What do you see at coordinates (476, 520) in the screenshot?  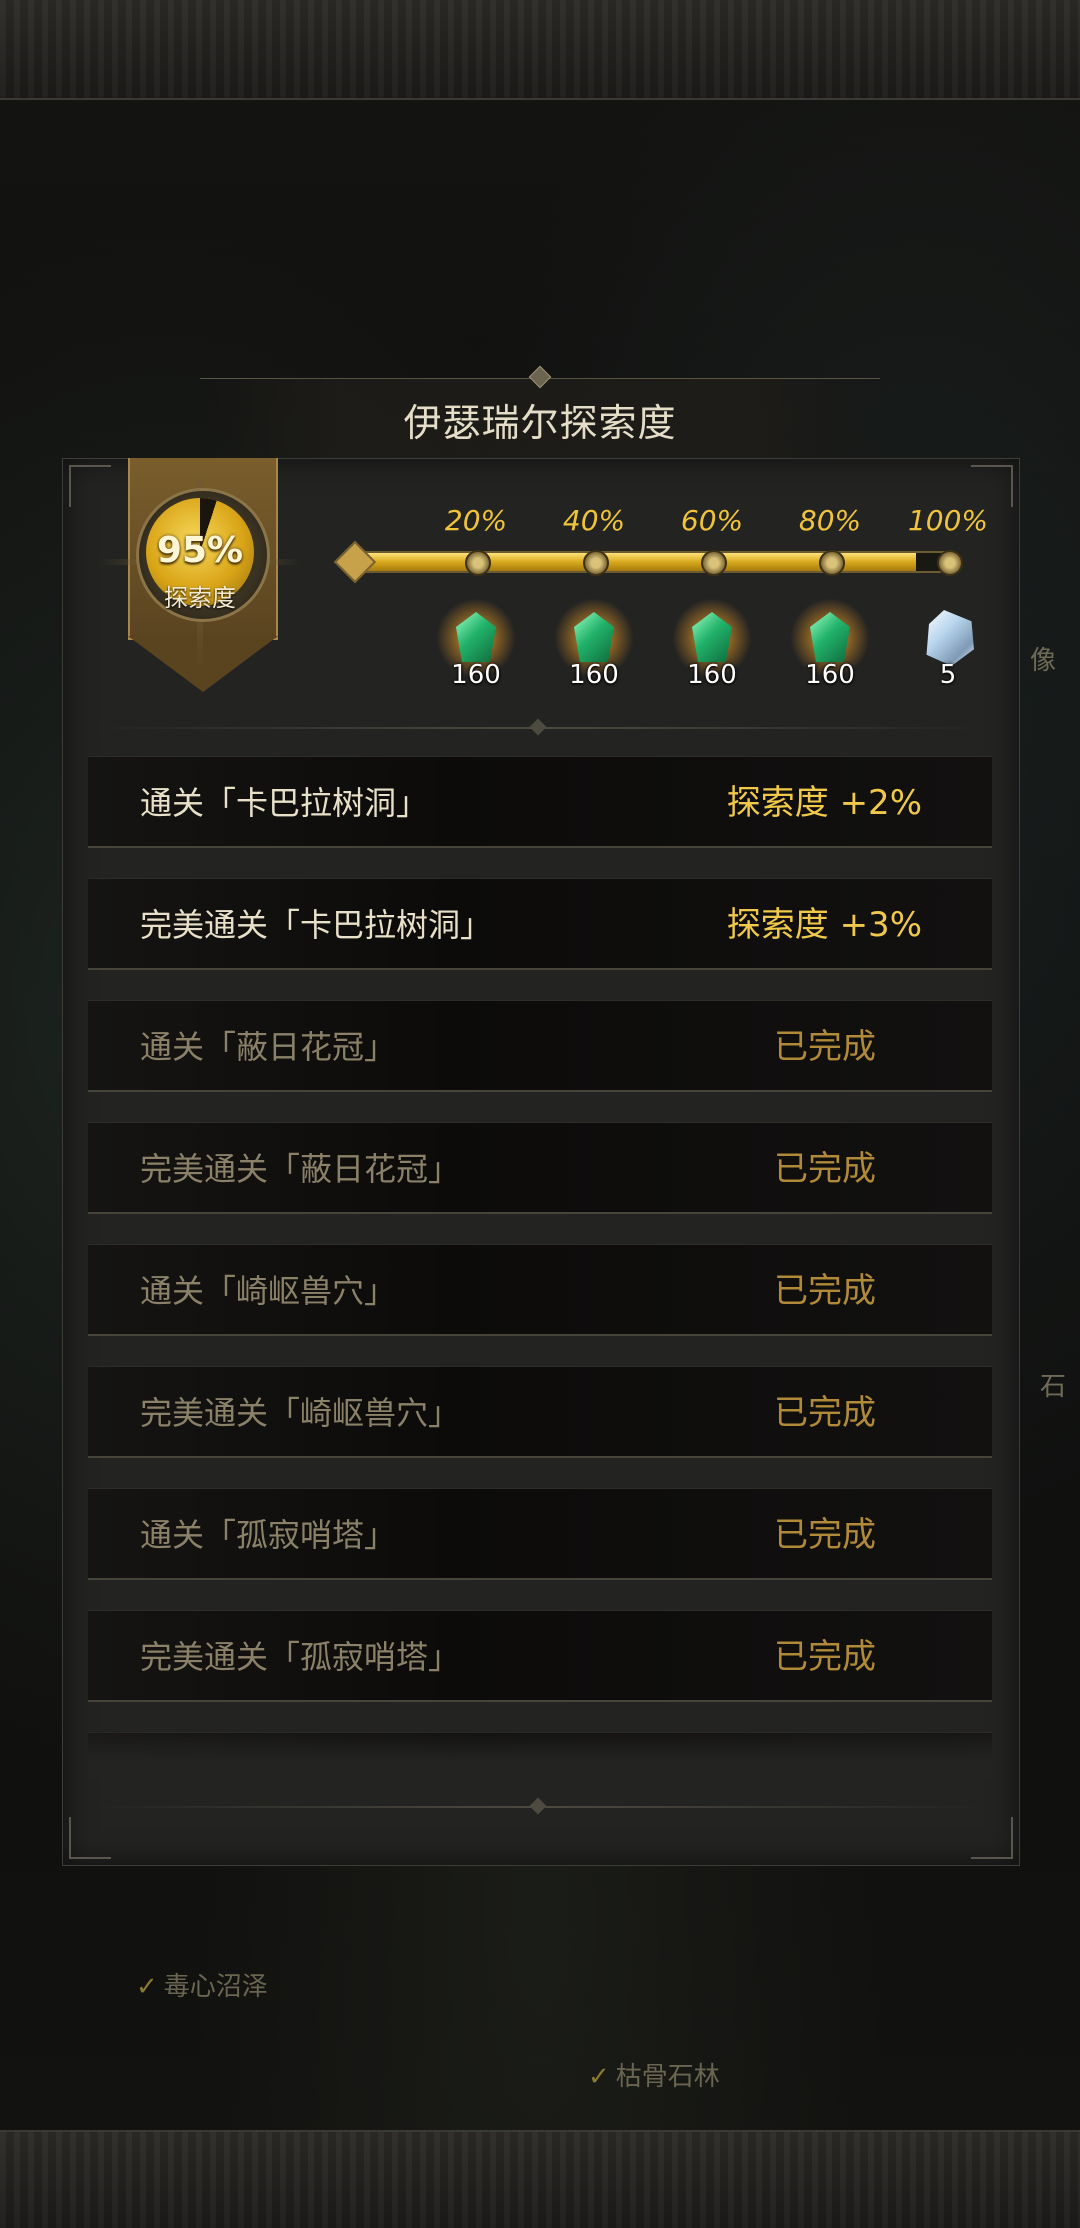 I see `milestone-label: 20%` at bounding box center [476, 520].